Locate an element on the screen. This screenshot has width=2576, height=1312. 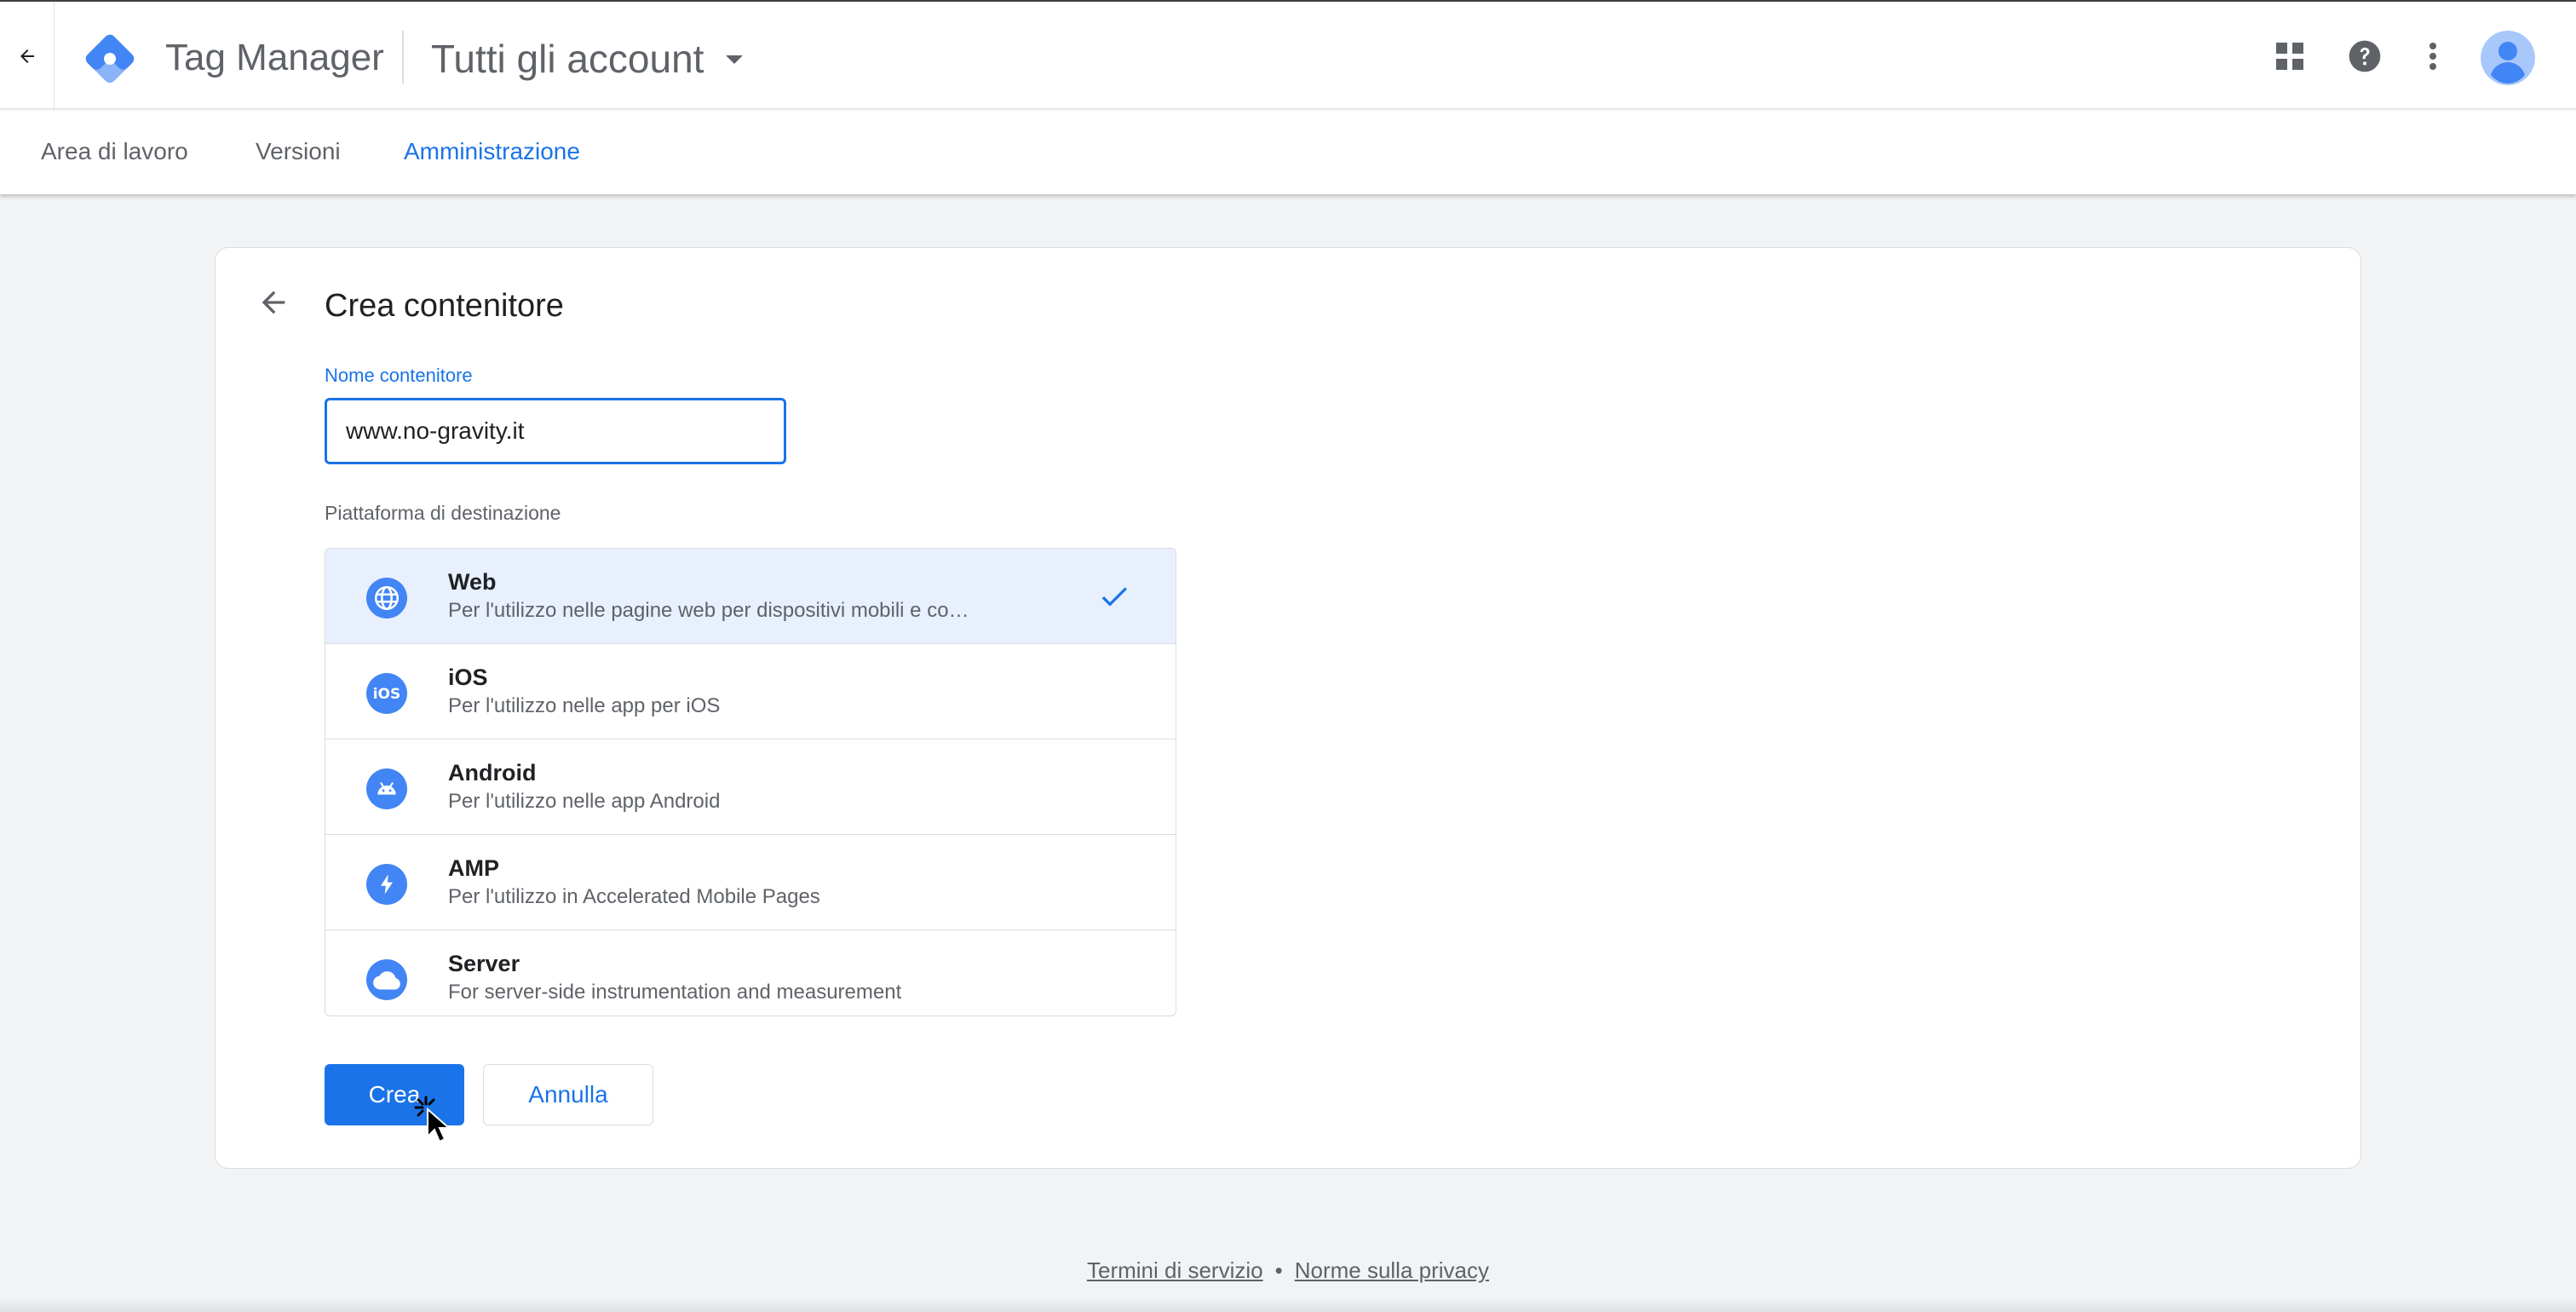
tab-amministrazione: Amministrazione is located at coordinates (492, 151).